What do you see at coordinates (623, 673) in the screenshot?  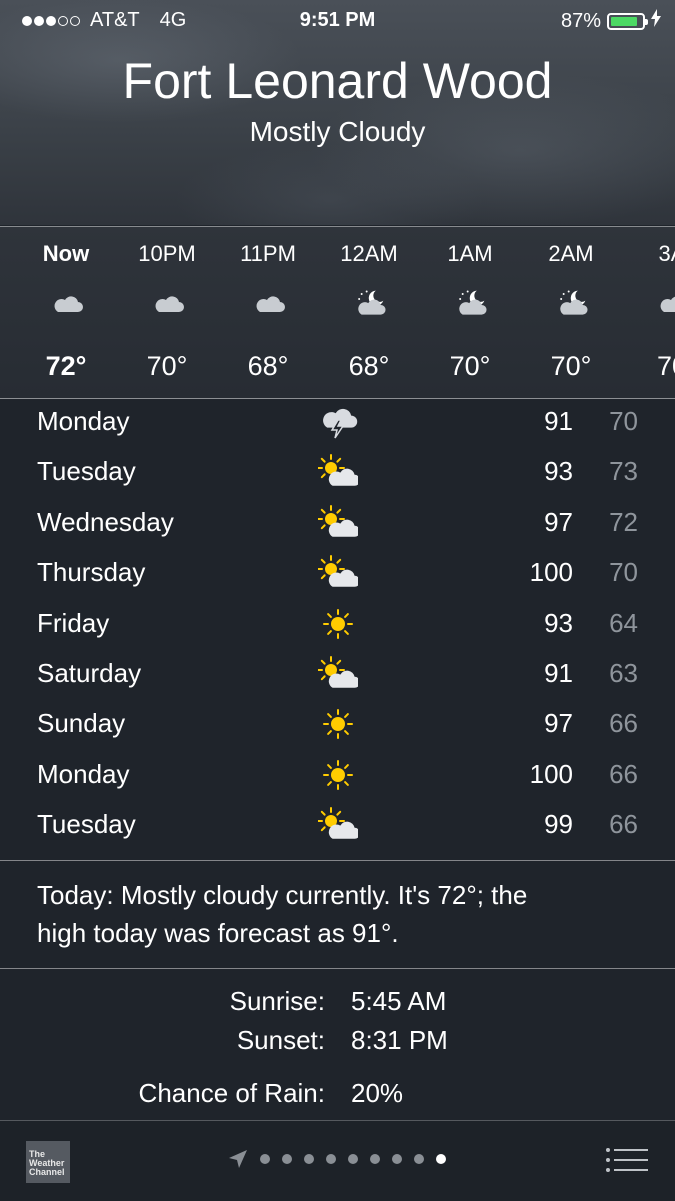 I see `low-temperature: 63` at bounding box center [623, 673].